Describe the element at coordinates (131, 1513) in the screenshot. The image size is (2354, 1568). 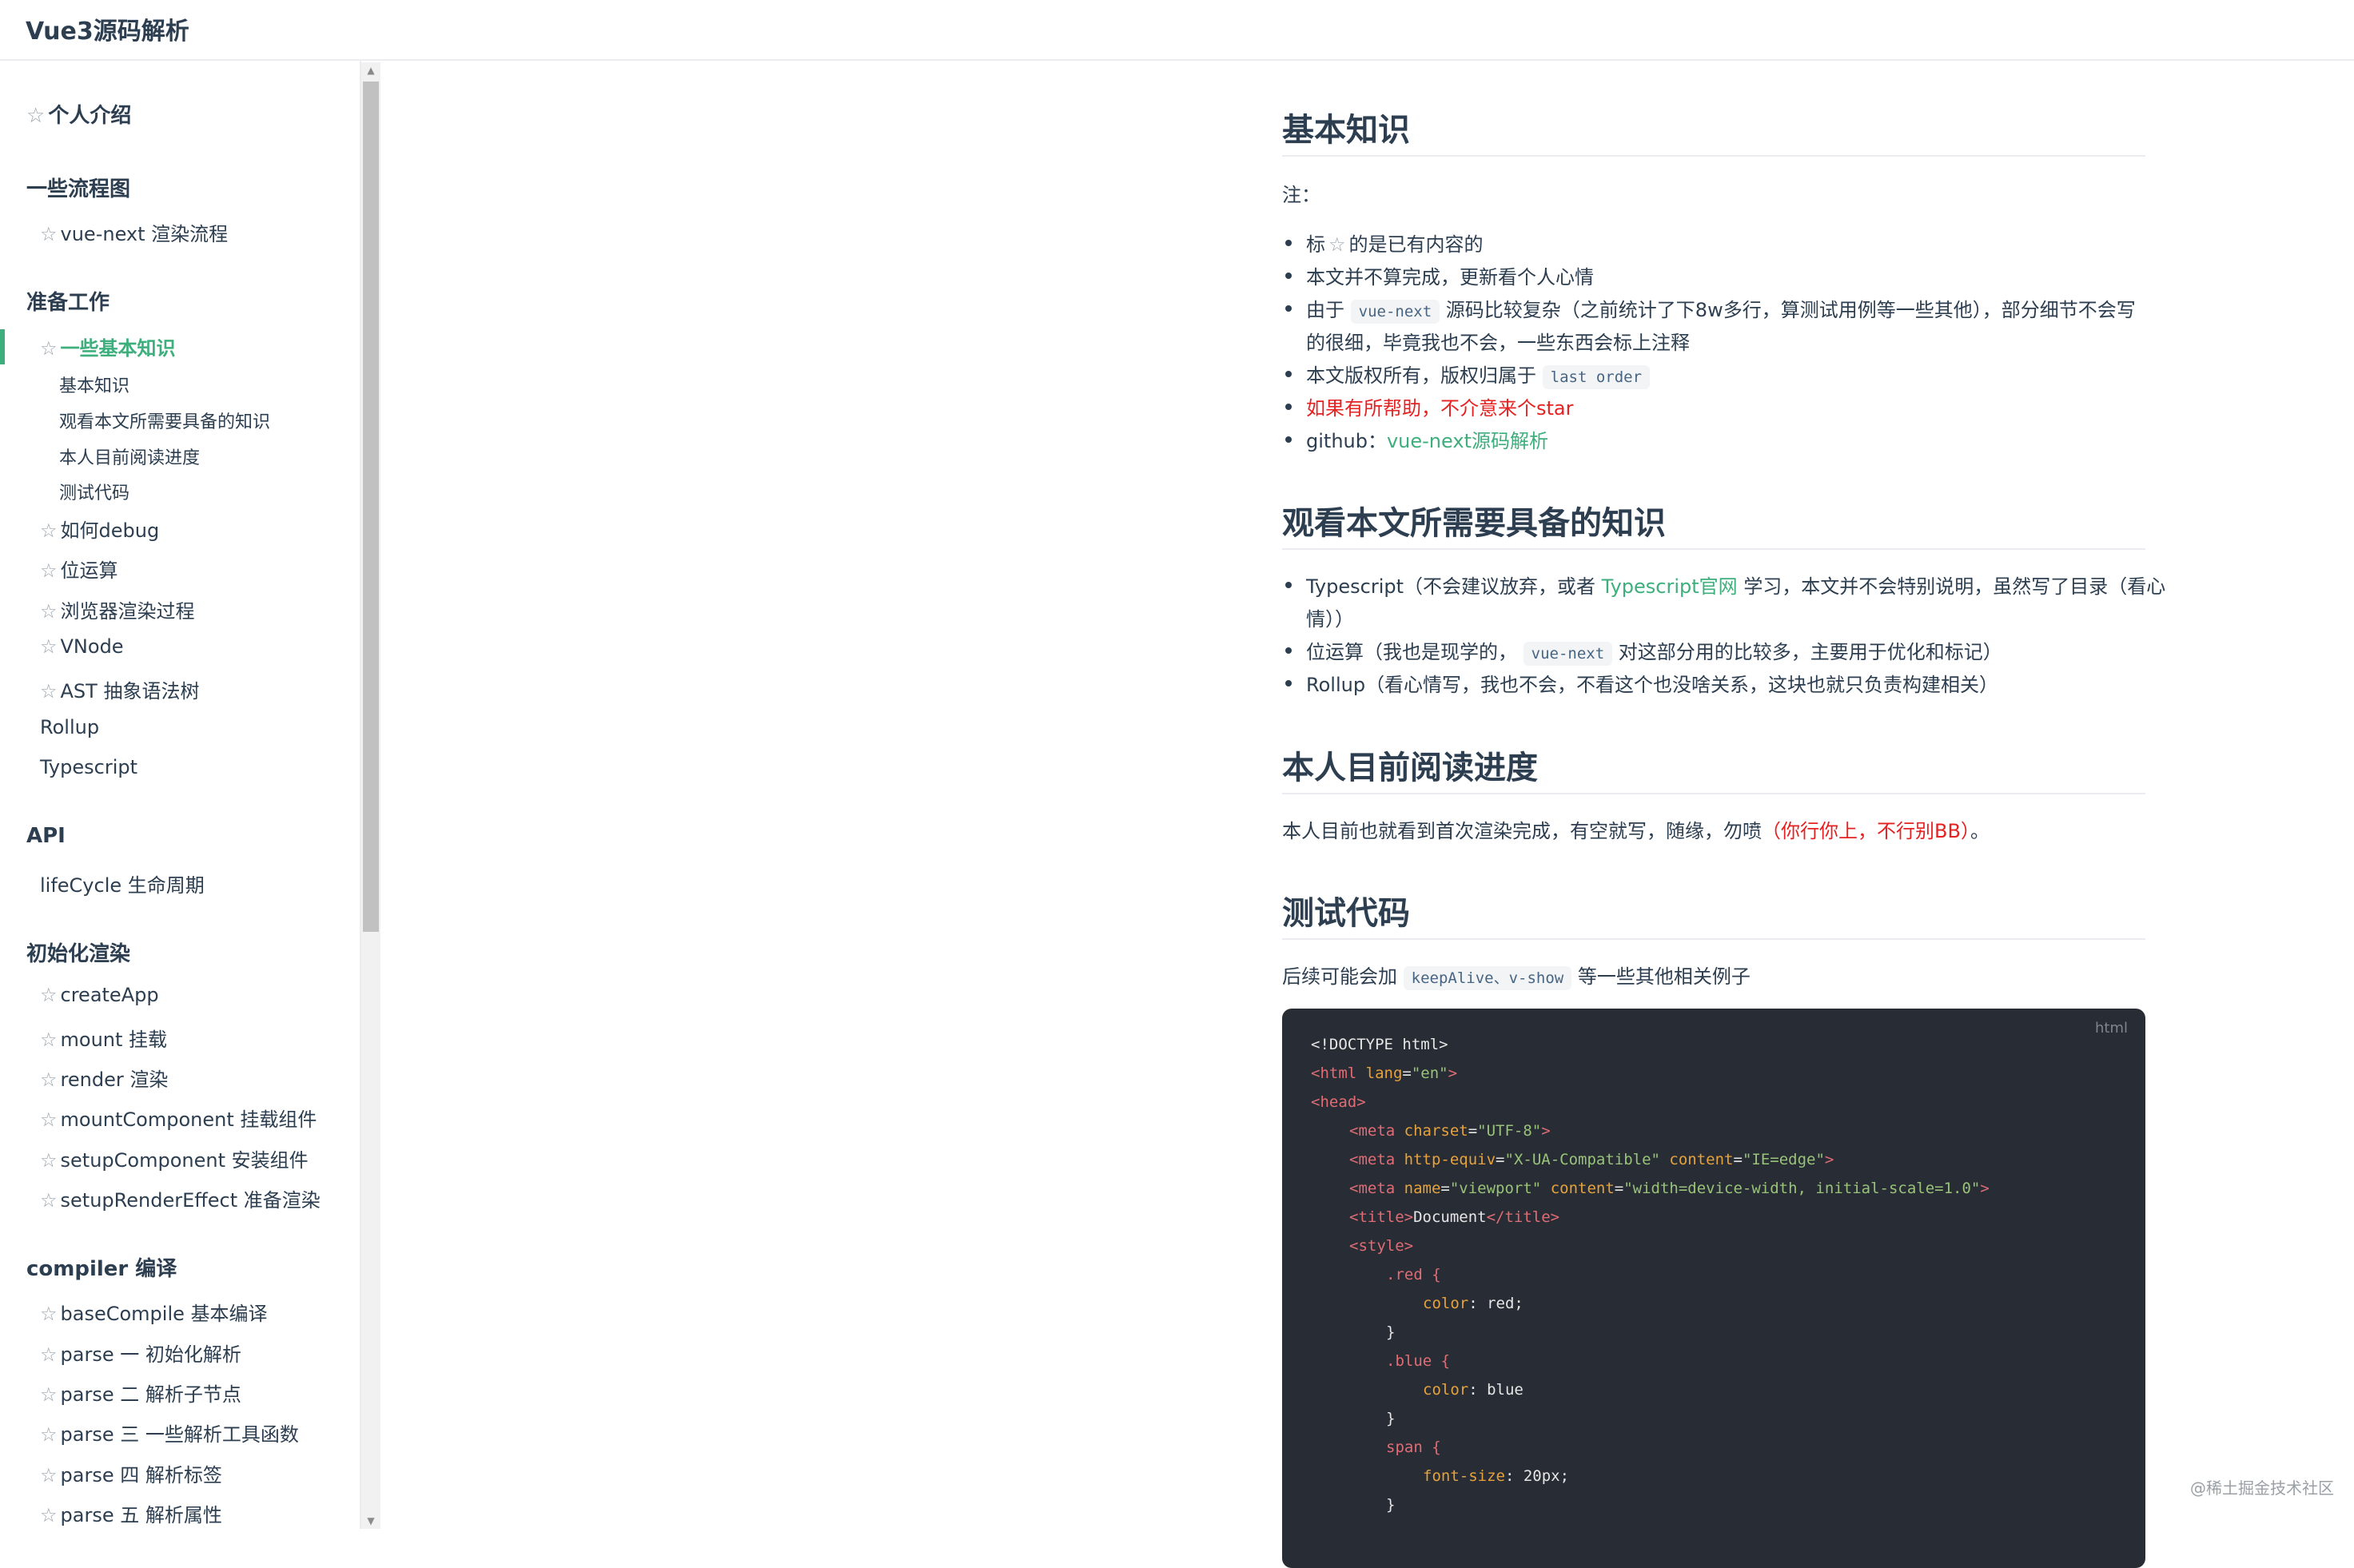
I see `sidebar-item-parse-5: ☆ parse 五 解析属性` at that location.